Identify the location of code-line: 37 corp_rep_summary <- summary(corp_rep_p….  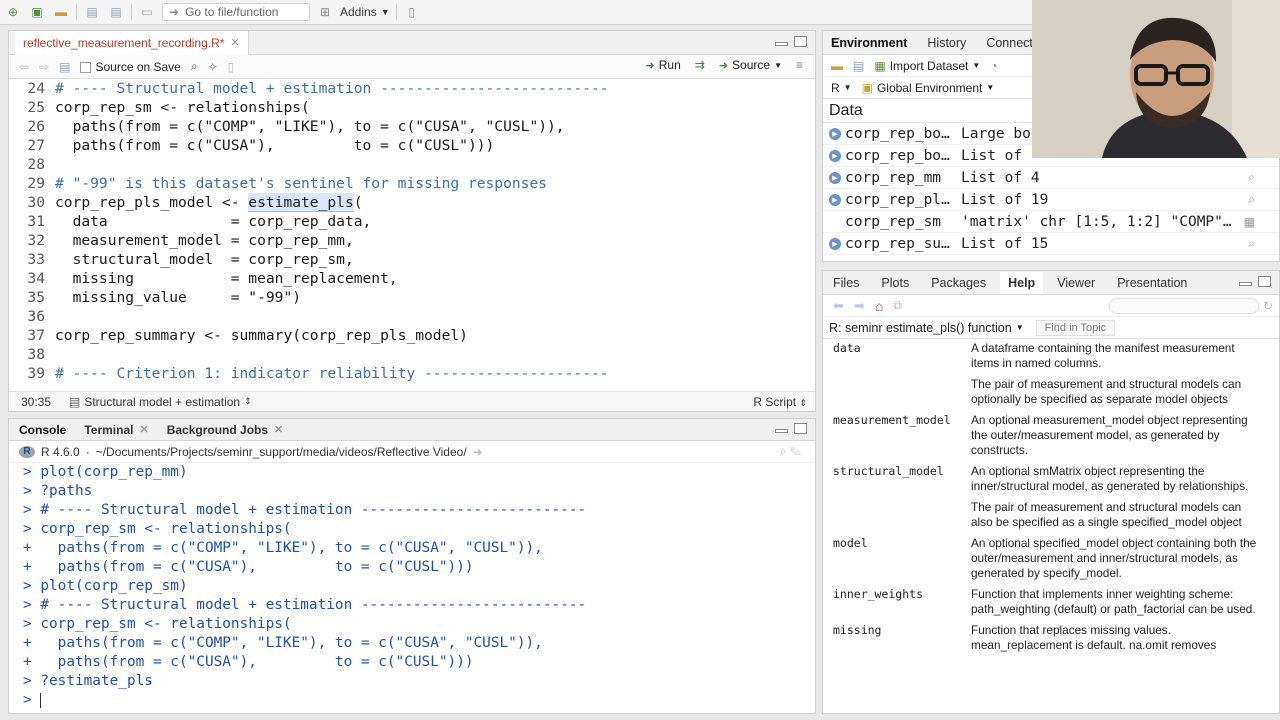
(412, 335).